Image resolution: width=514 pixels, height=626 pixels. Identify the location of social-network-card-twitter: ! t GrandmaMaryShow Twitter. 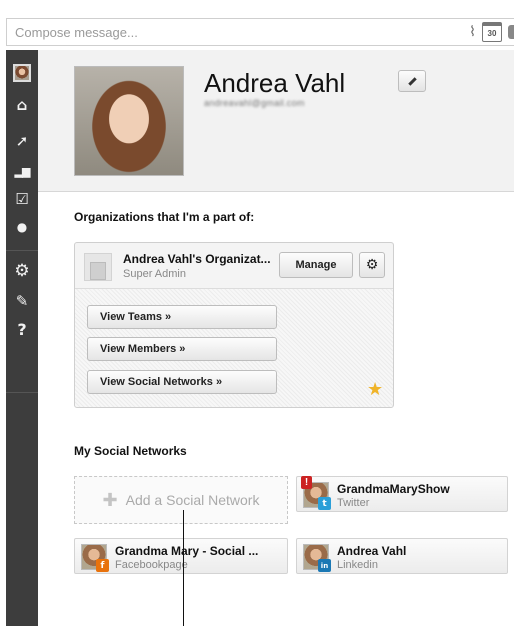
(402, 494).